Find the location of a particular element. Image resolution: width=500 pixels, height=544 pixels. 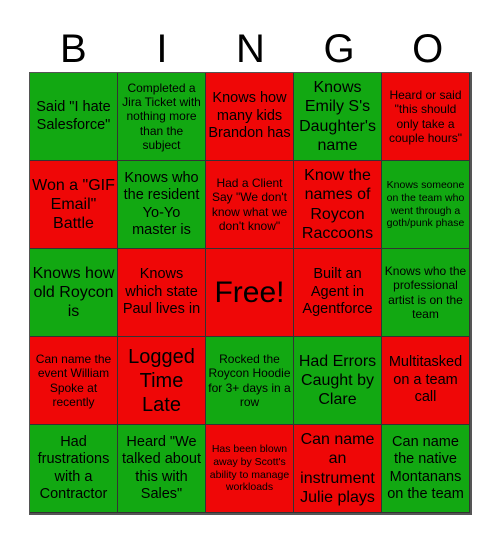

bingo-cell-text: Won a "GIF Email" Battle is located at coordinates (73, 204).